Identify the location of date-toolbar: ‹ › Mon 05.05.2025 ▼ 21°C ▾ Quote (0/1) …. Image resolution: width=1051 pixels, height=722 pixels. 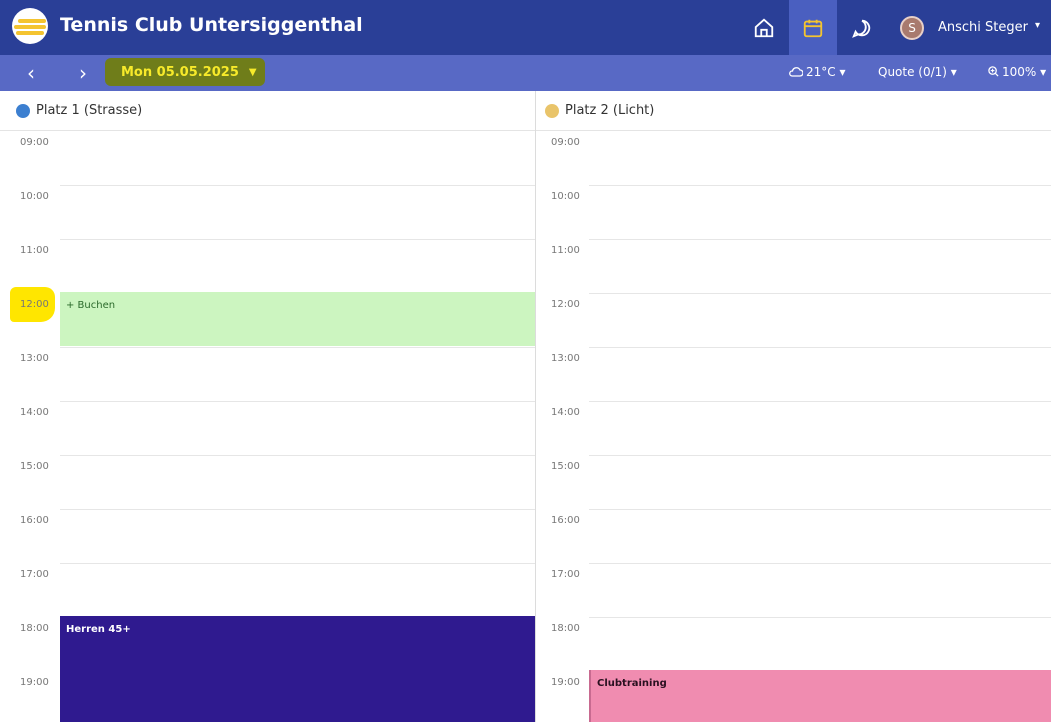
(525, 73).